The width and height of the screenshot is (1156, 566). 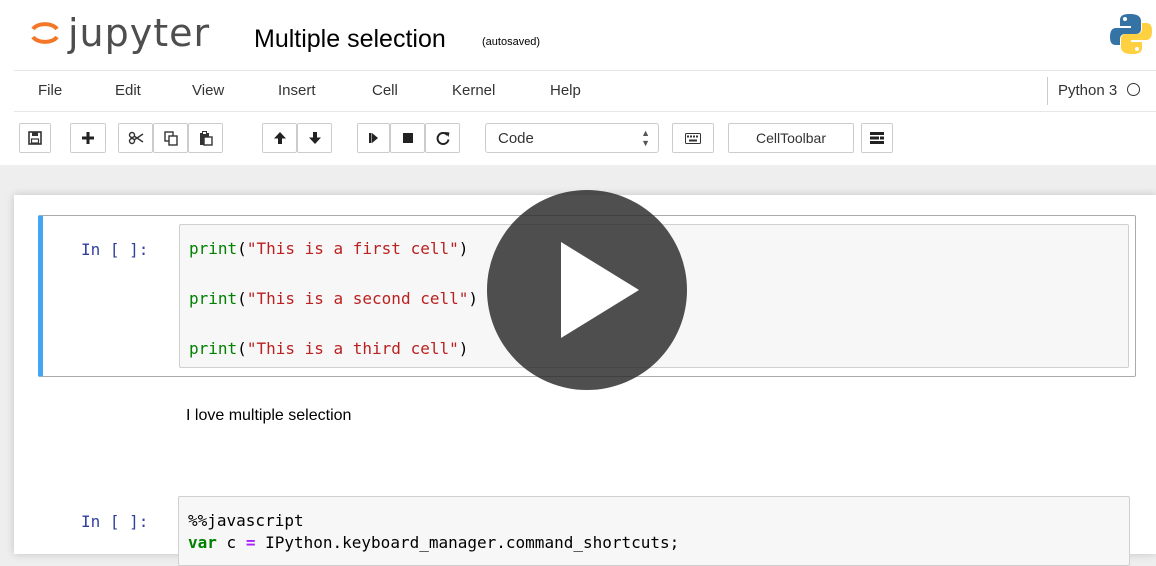 I want to click on restart-kernel-button, so click(x=442, y=138).